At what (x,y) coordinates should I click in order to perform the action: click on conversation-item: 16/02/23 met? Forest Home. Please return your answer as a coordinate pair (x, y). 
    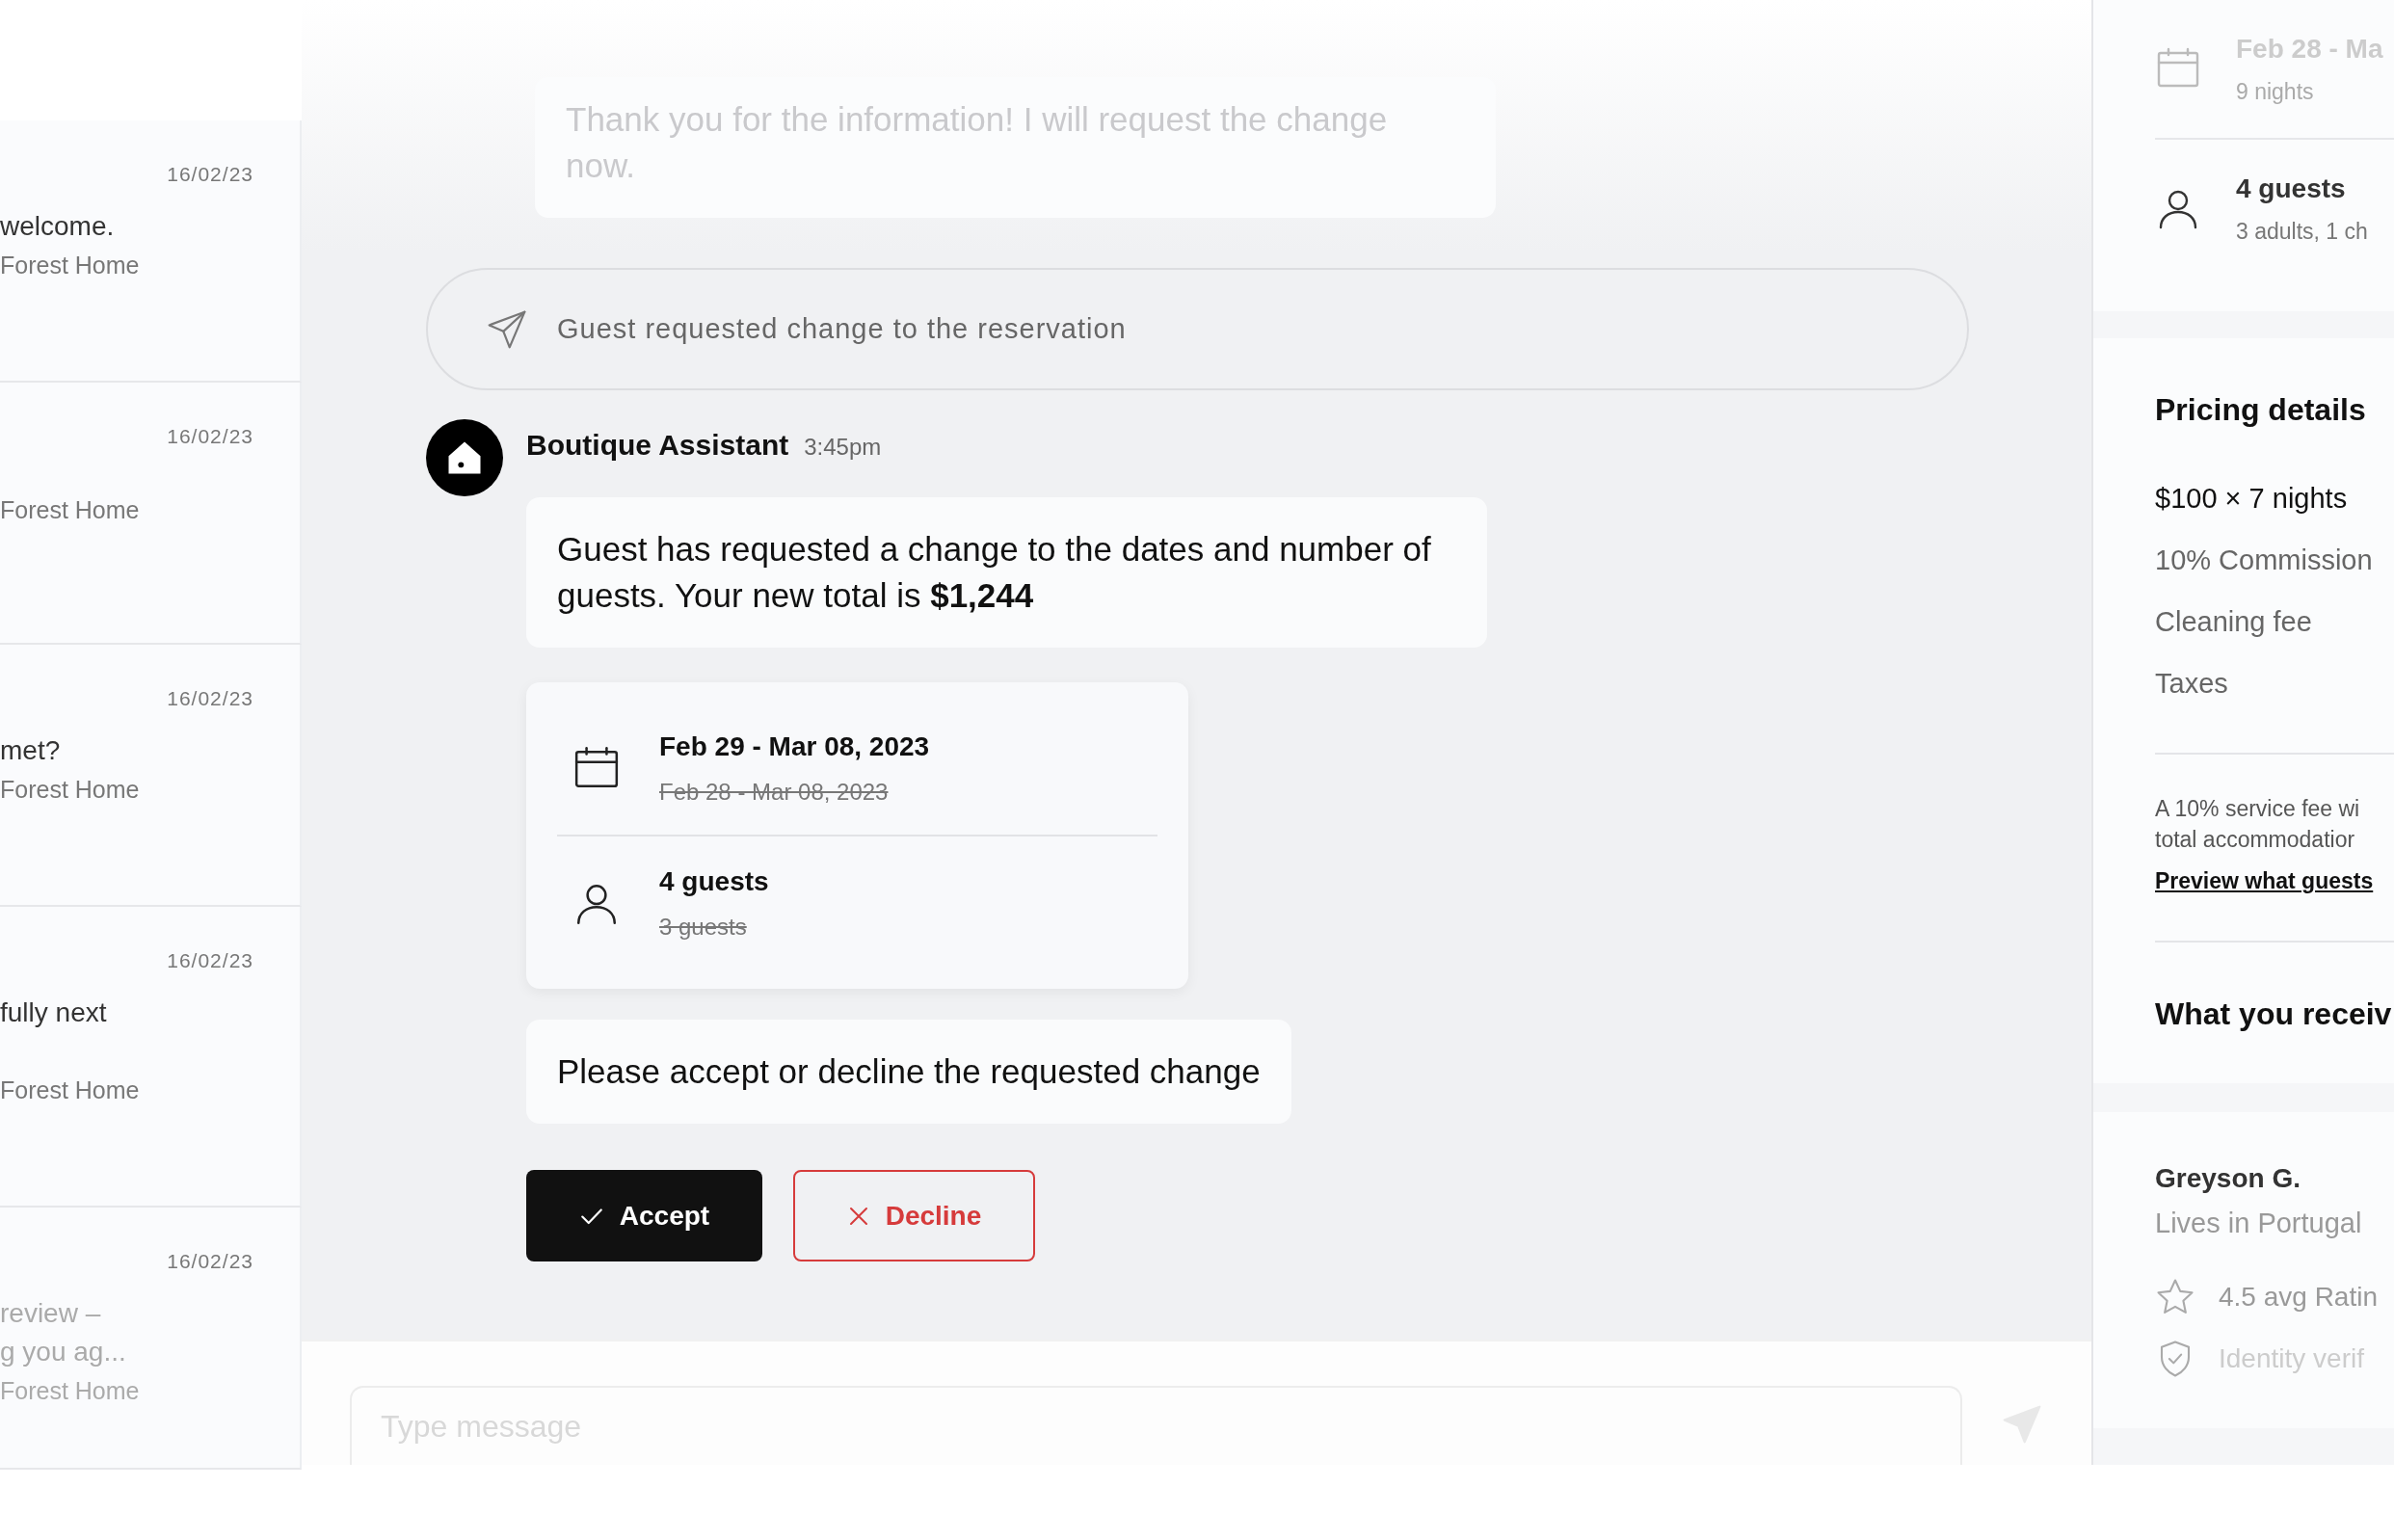
    Looking at the image, I should click on (151, 776).